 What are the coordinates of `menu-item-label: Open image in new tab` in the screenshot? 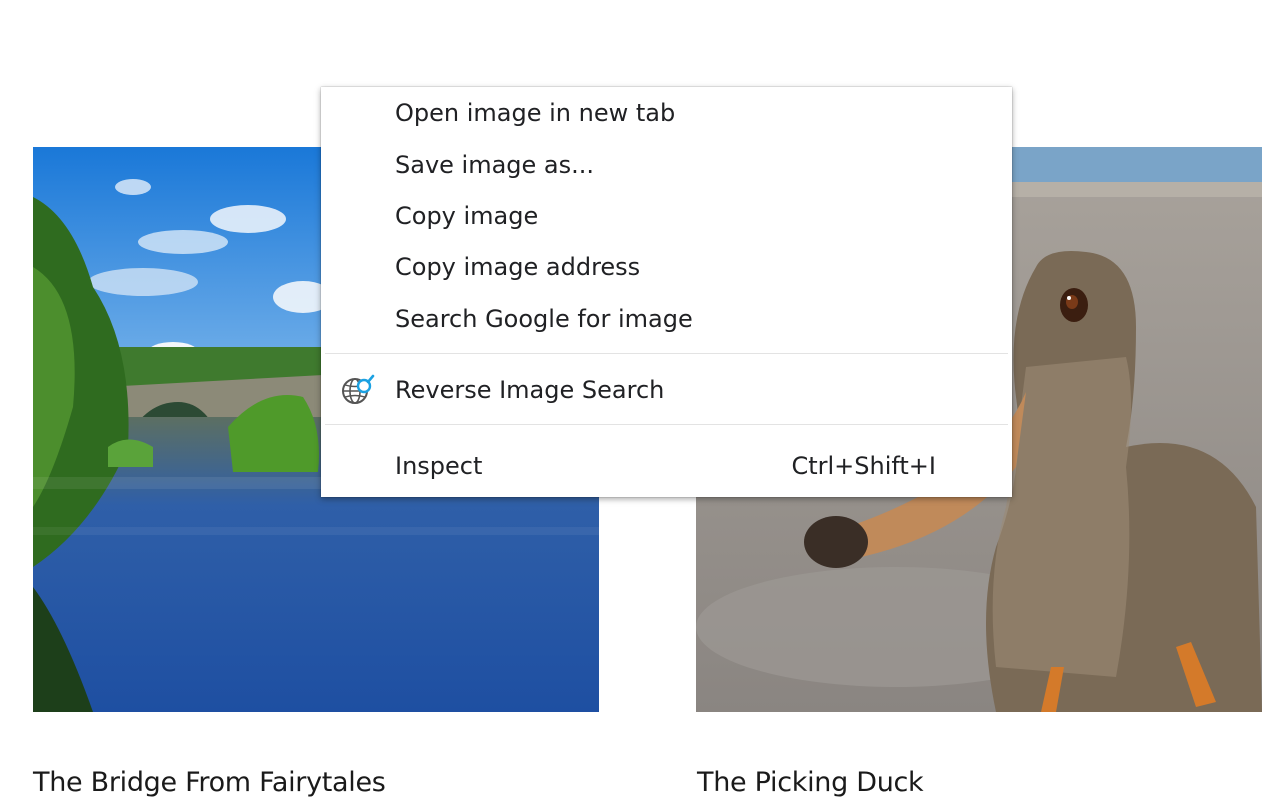 It's located at (535, 113).